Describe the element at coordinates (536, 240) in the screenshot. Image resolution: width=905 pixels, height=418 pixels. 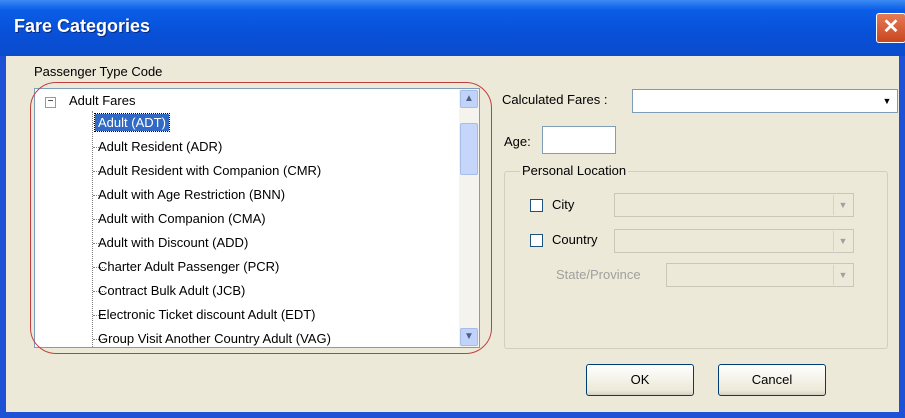
I see `country-checkbox` at that location.